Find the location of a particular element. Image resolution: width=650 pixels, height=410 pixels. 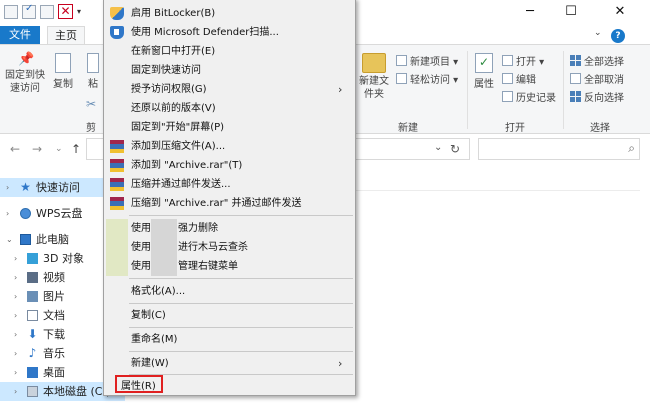

menu-item-pin-quick-access: 固定到快速访问 is located at coordinates (230, 70).